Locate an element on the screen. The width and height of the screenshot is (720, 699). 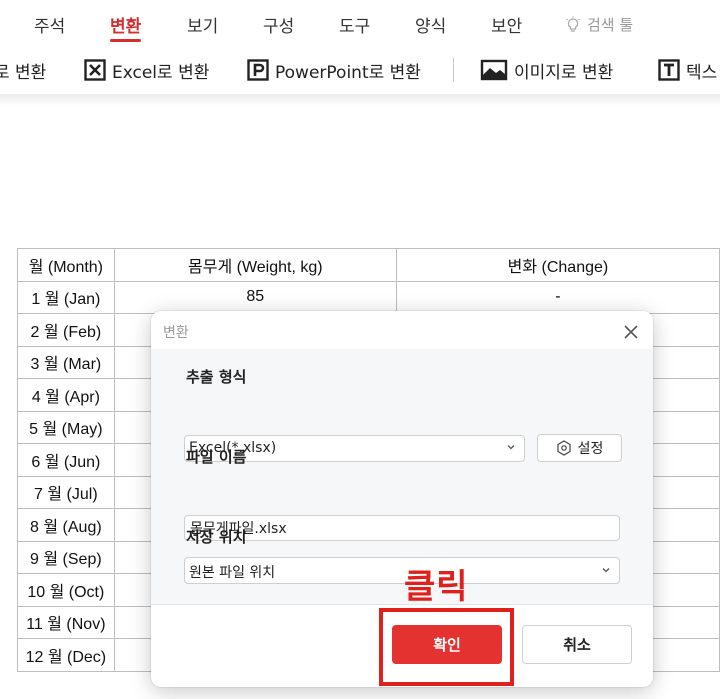
table-header-row: 월 (Month) 몸무게 (Weight, kg) 변화 (Change) is located at coordinates (368, 265).